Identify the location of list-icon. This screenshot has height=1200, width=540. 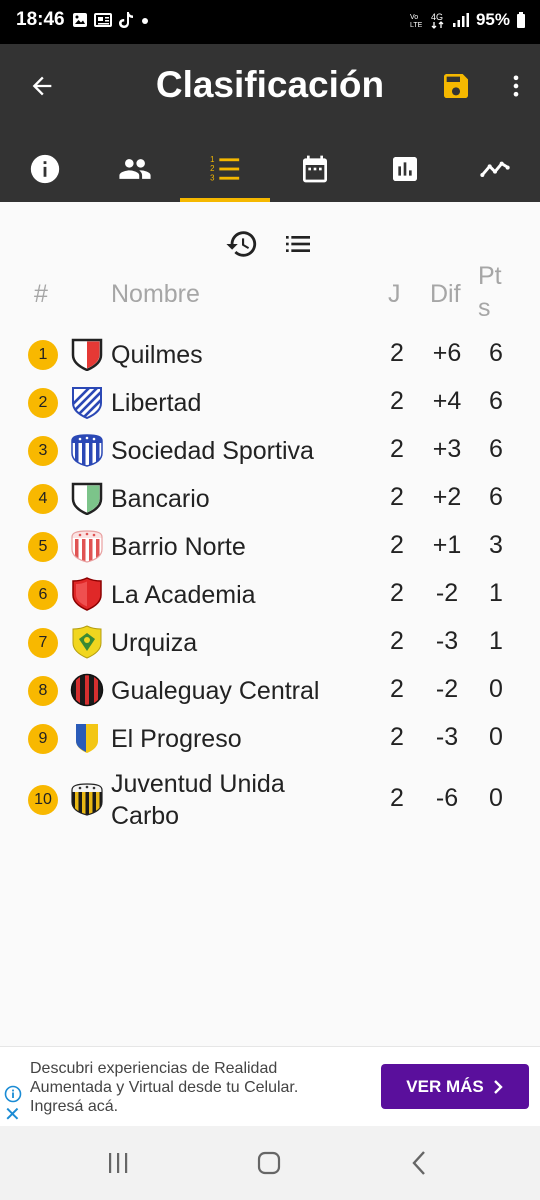
(298, 244).